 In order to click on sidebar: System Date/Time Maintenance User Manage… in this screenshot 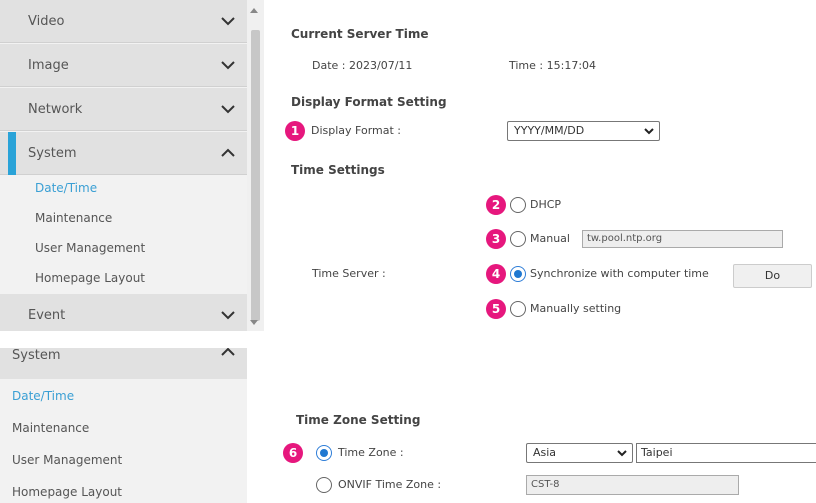, I will do `click(123, 425)`.